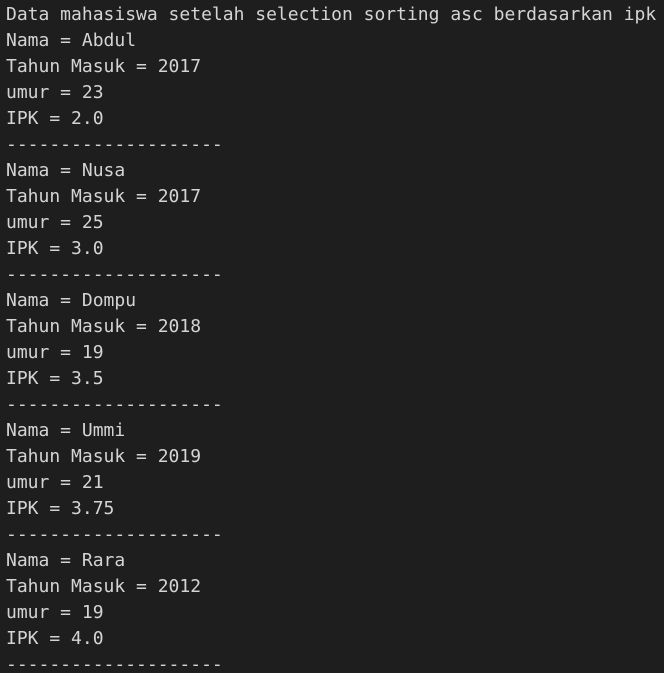 The width and height of the screenshot is (664, 673). What do you see at coordinates (104, 586) in the screenshot?
I see `record-tahun-masuk: Tahun Masuk = 2012` at bounding box center [104, 586].